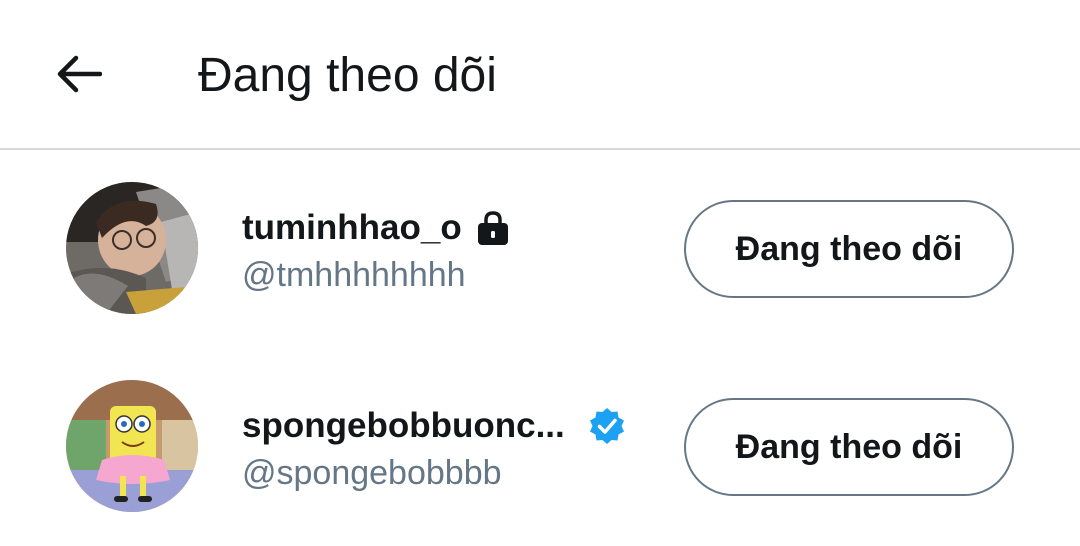  Describe the element at coordinates (372, 473) in the screenshot. I see `user-handle: @spongebobbbb` at that location.